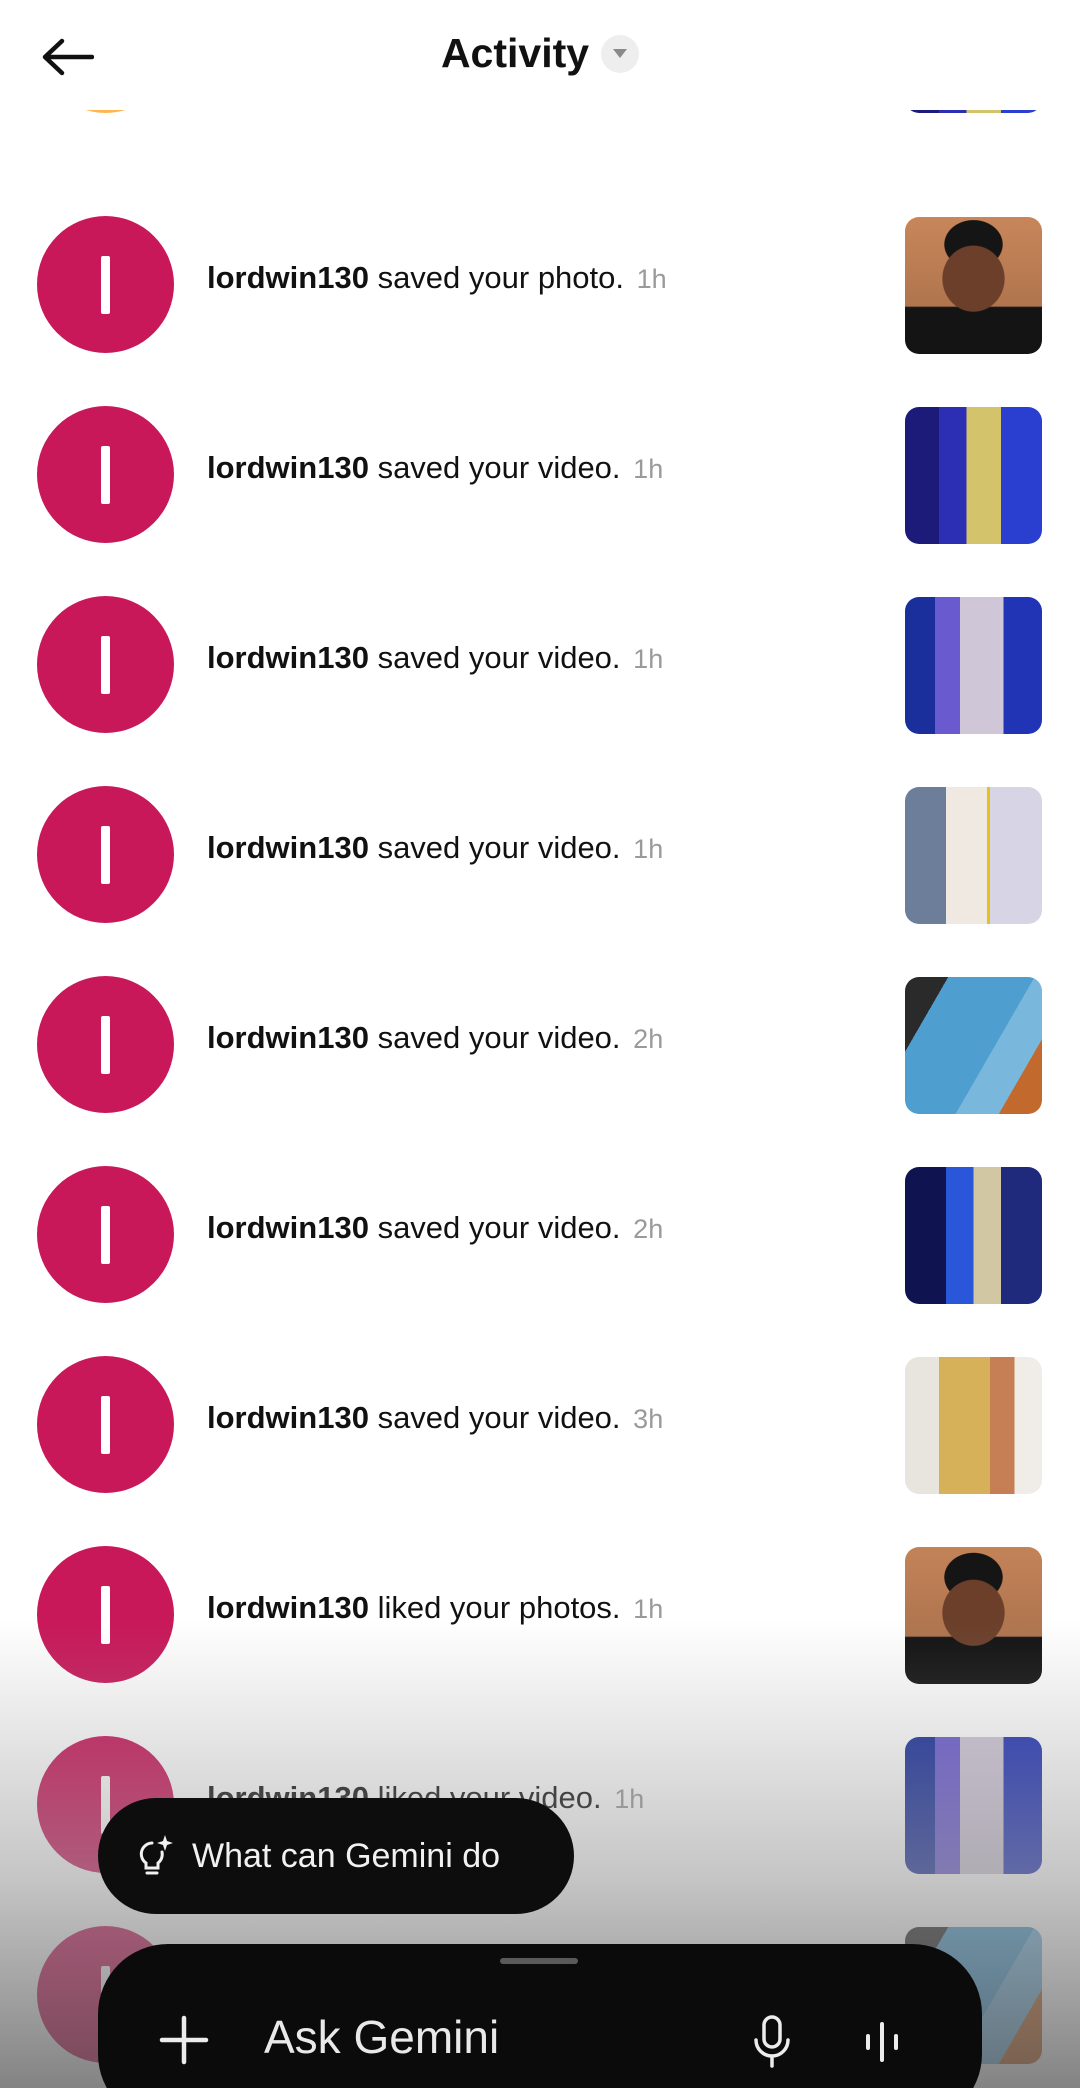  I want to click on microphone-button, so click(772, 2042).